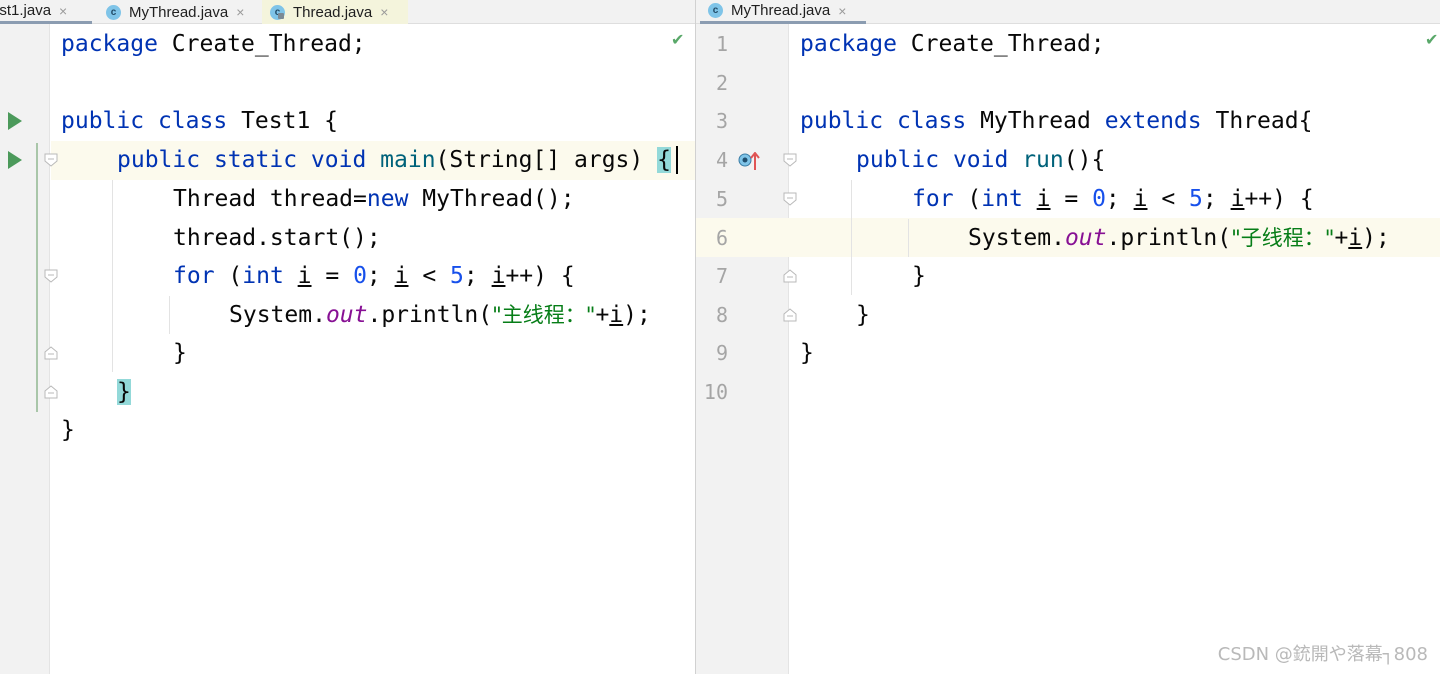 This screenshot has width=1440, height=674. I want to click on line-number: 2, so click(721, 83).